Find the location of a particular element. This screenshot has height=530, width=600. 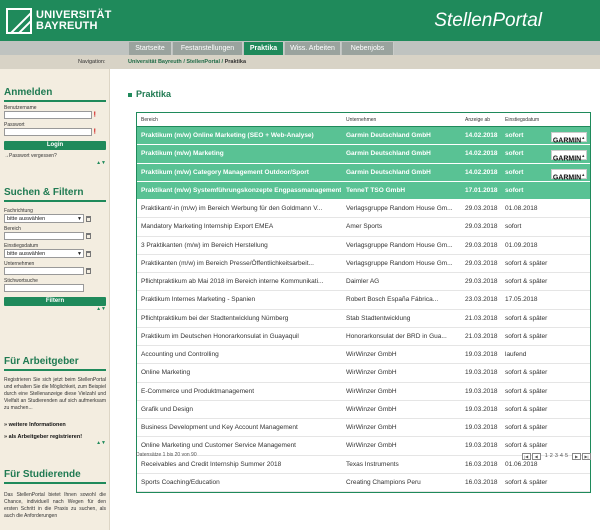

column-header-company: Unternehmen is located at coordinates (403, 120).